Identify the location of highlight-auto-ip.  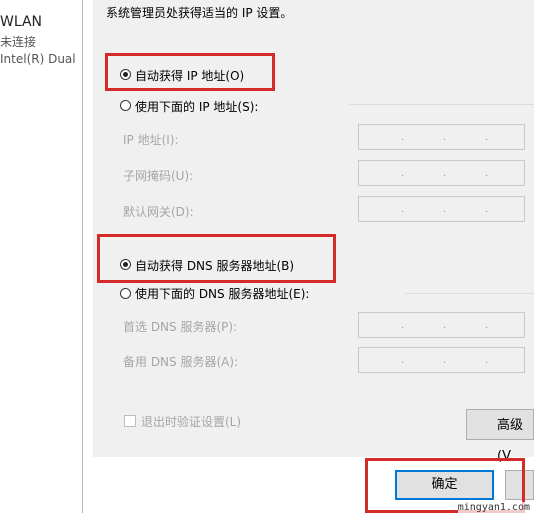
(190, 72).